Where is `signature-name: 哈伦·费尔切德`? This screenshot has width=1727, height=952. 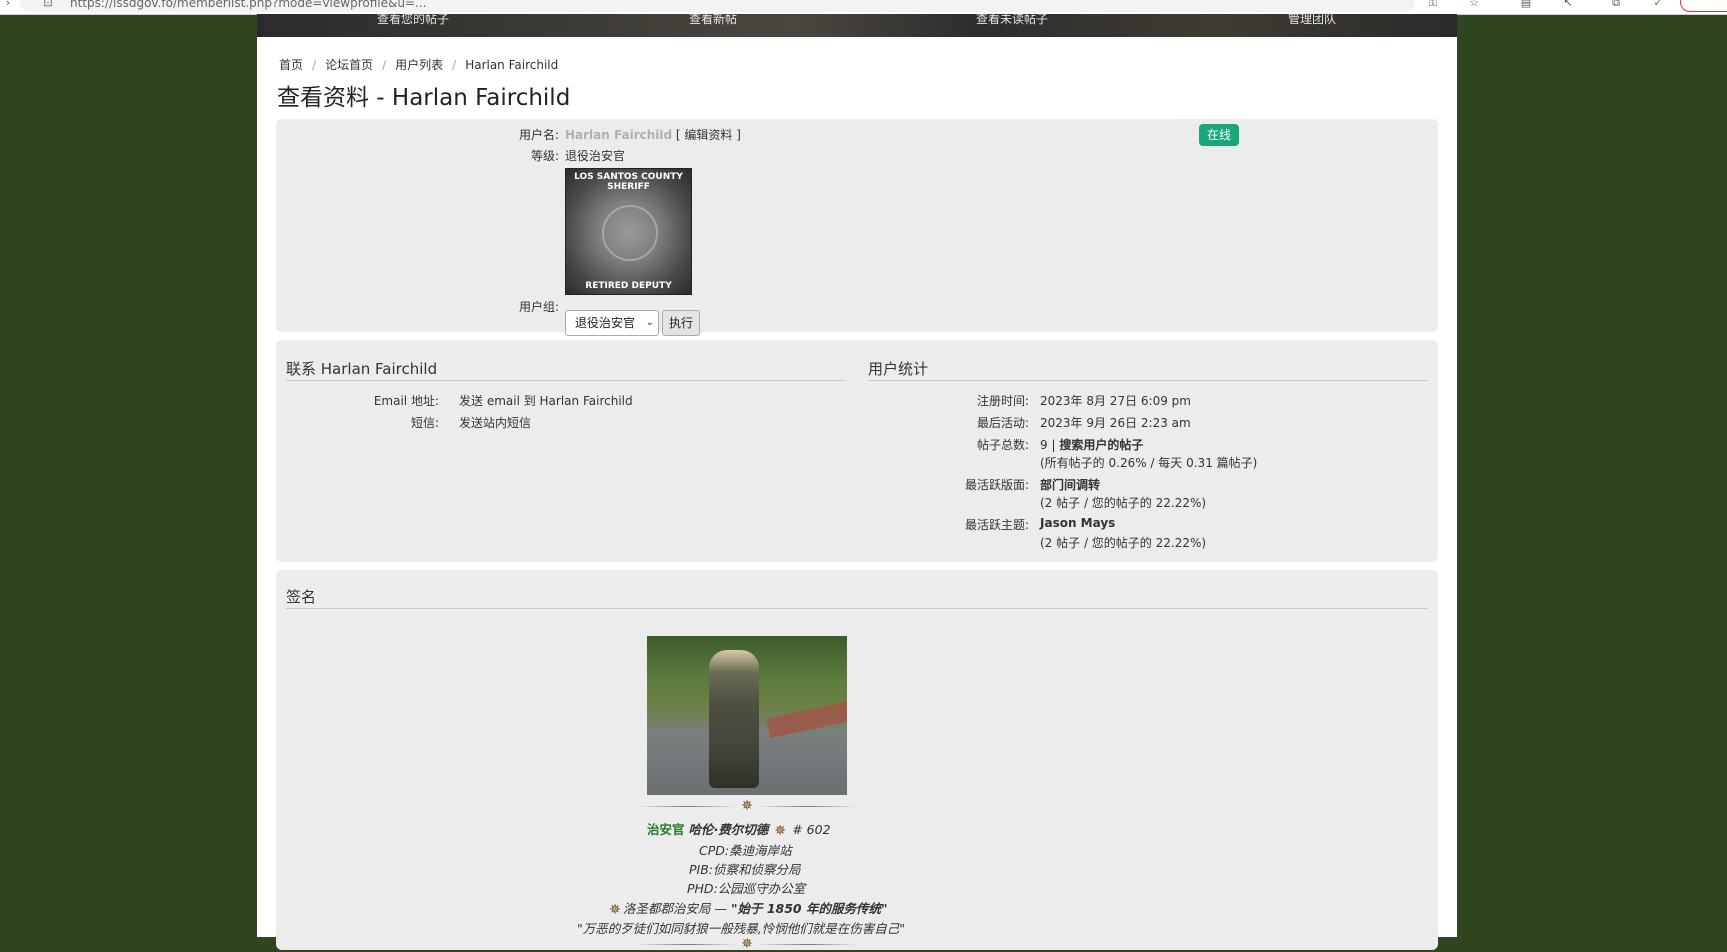
signature-name: 哈伦·费尔切德 is located at coordinates (728, 829).